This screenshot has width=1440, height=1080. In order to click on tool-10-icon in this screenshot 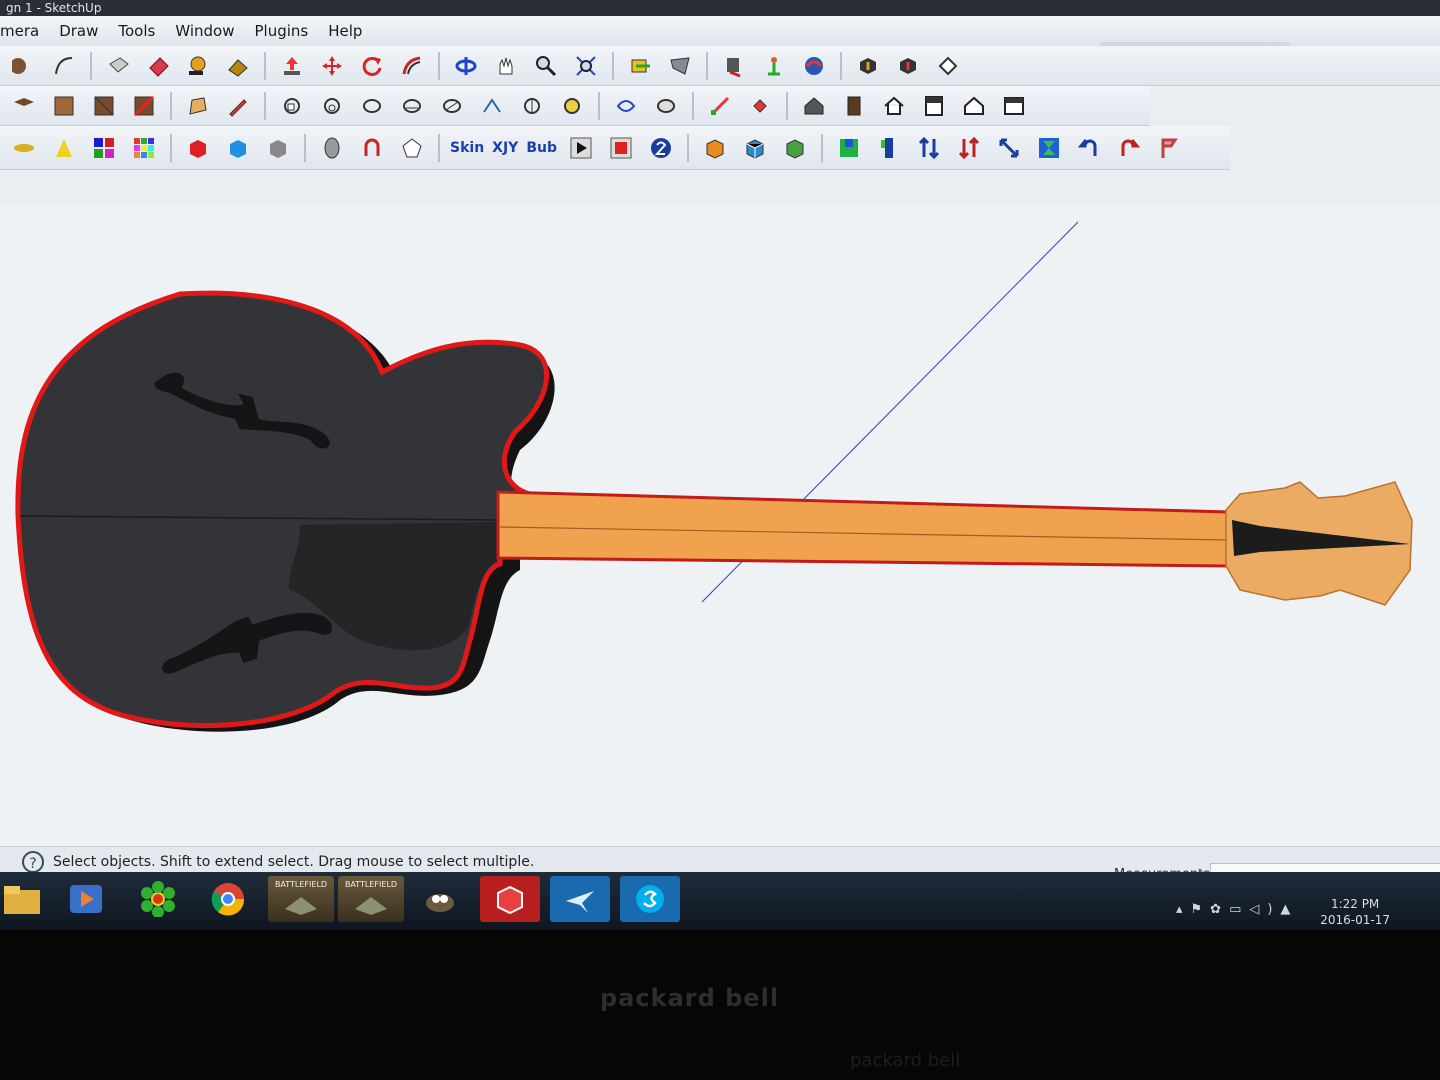, I will do `click(666, 106)`.